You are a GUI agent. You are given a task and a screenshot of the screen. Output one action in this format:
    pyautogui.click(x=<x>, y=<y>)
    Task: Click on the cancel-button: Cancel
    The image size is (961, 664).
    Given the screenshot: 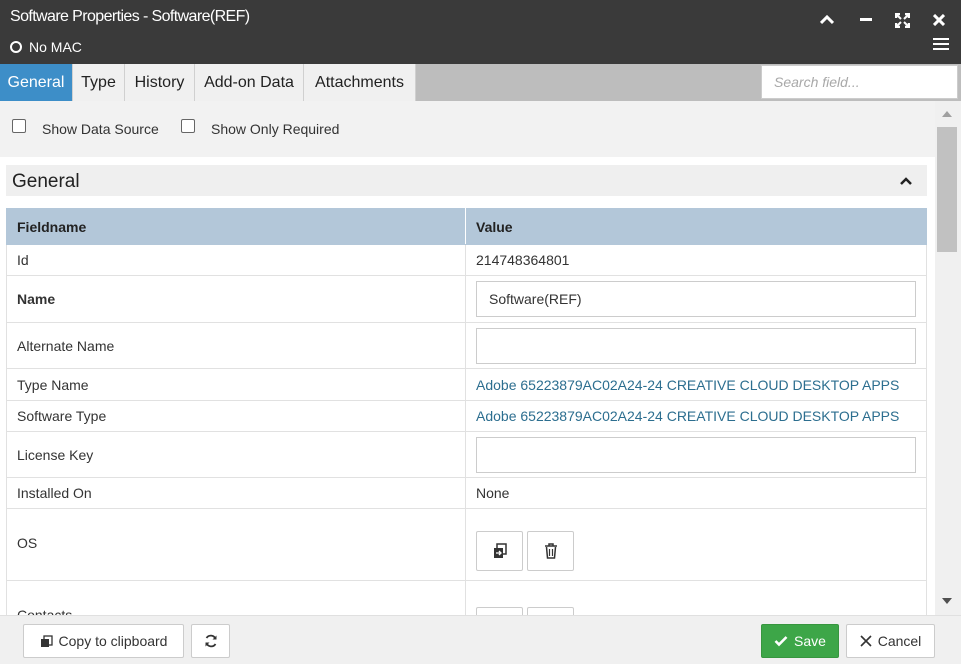 What is the action you would take?
    pyautogui.click(x=890, y=641)
    